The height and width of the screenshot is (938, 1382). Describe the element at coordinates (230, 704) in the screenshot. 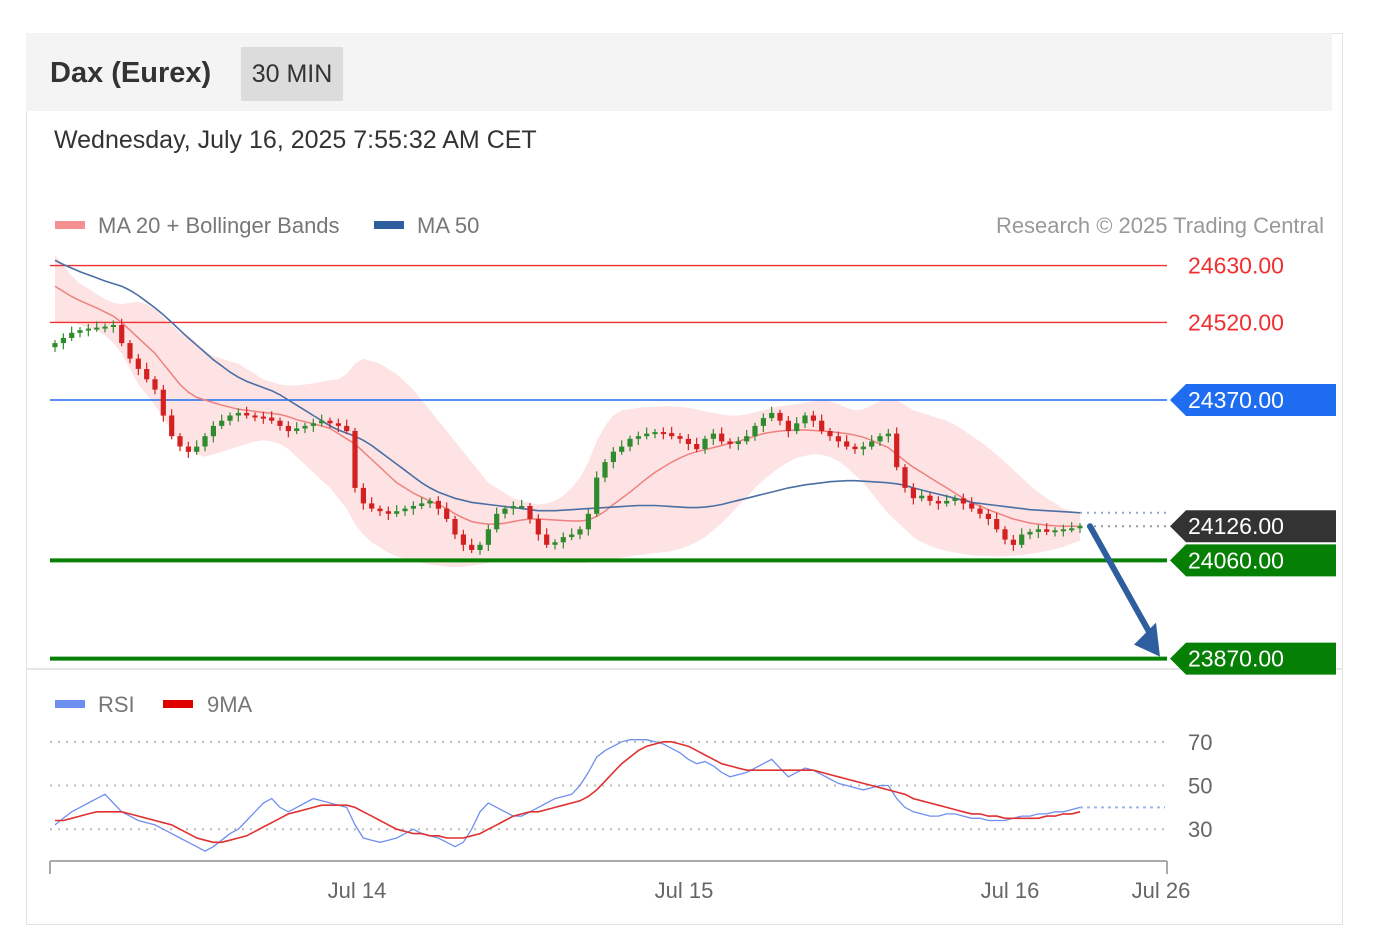

I see `ma9-legend-label: 9MA` at that location.